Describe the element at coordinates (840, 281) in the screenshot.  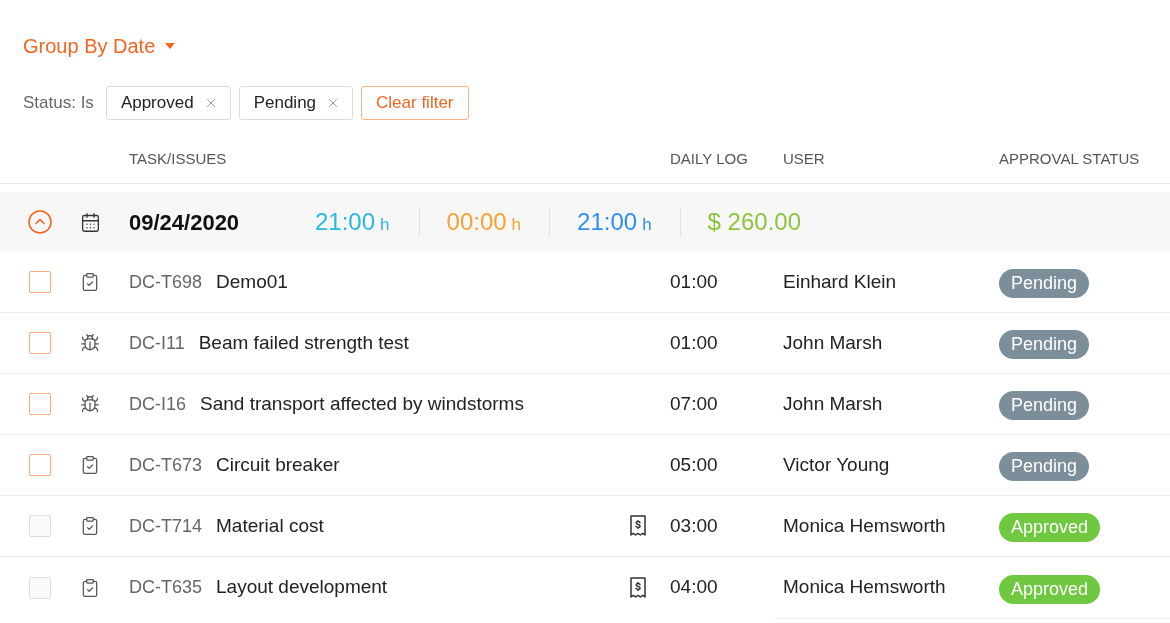
I see `user-name: Einhard Klein` at that location.